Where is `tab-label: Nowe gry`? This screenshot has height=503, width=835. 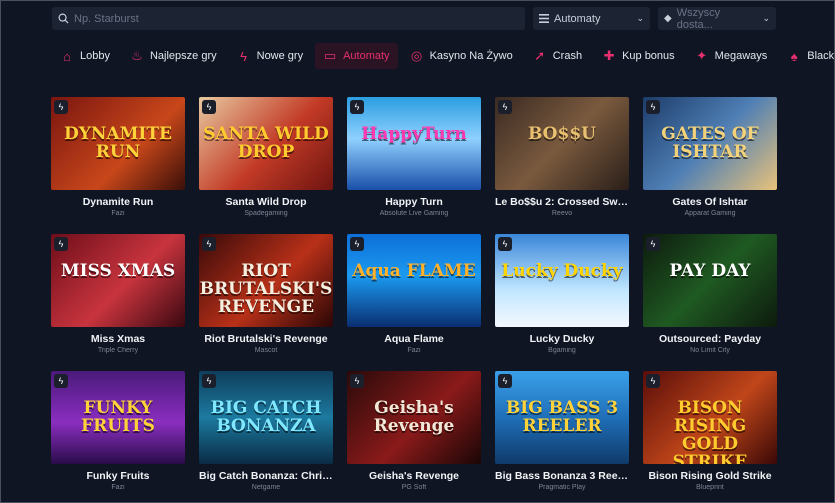 tab-label: Nowe gry is located at coordinates (280, 56).